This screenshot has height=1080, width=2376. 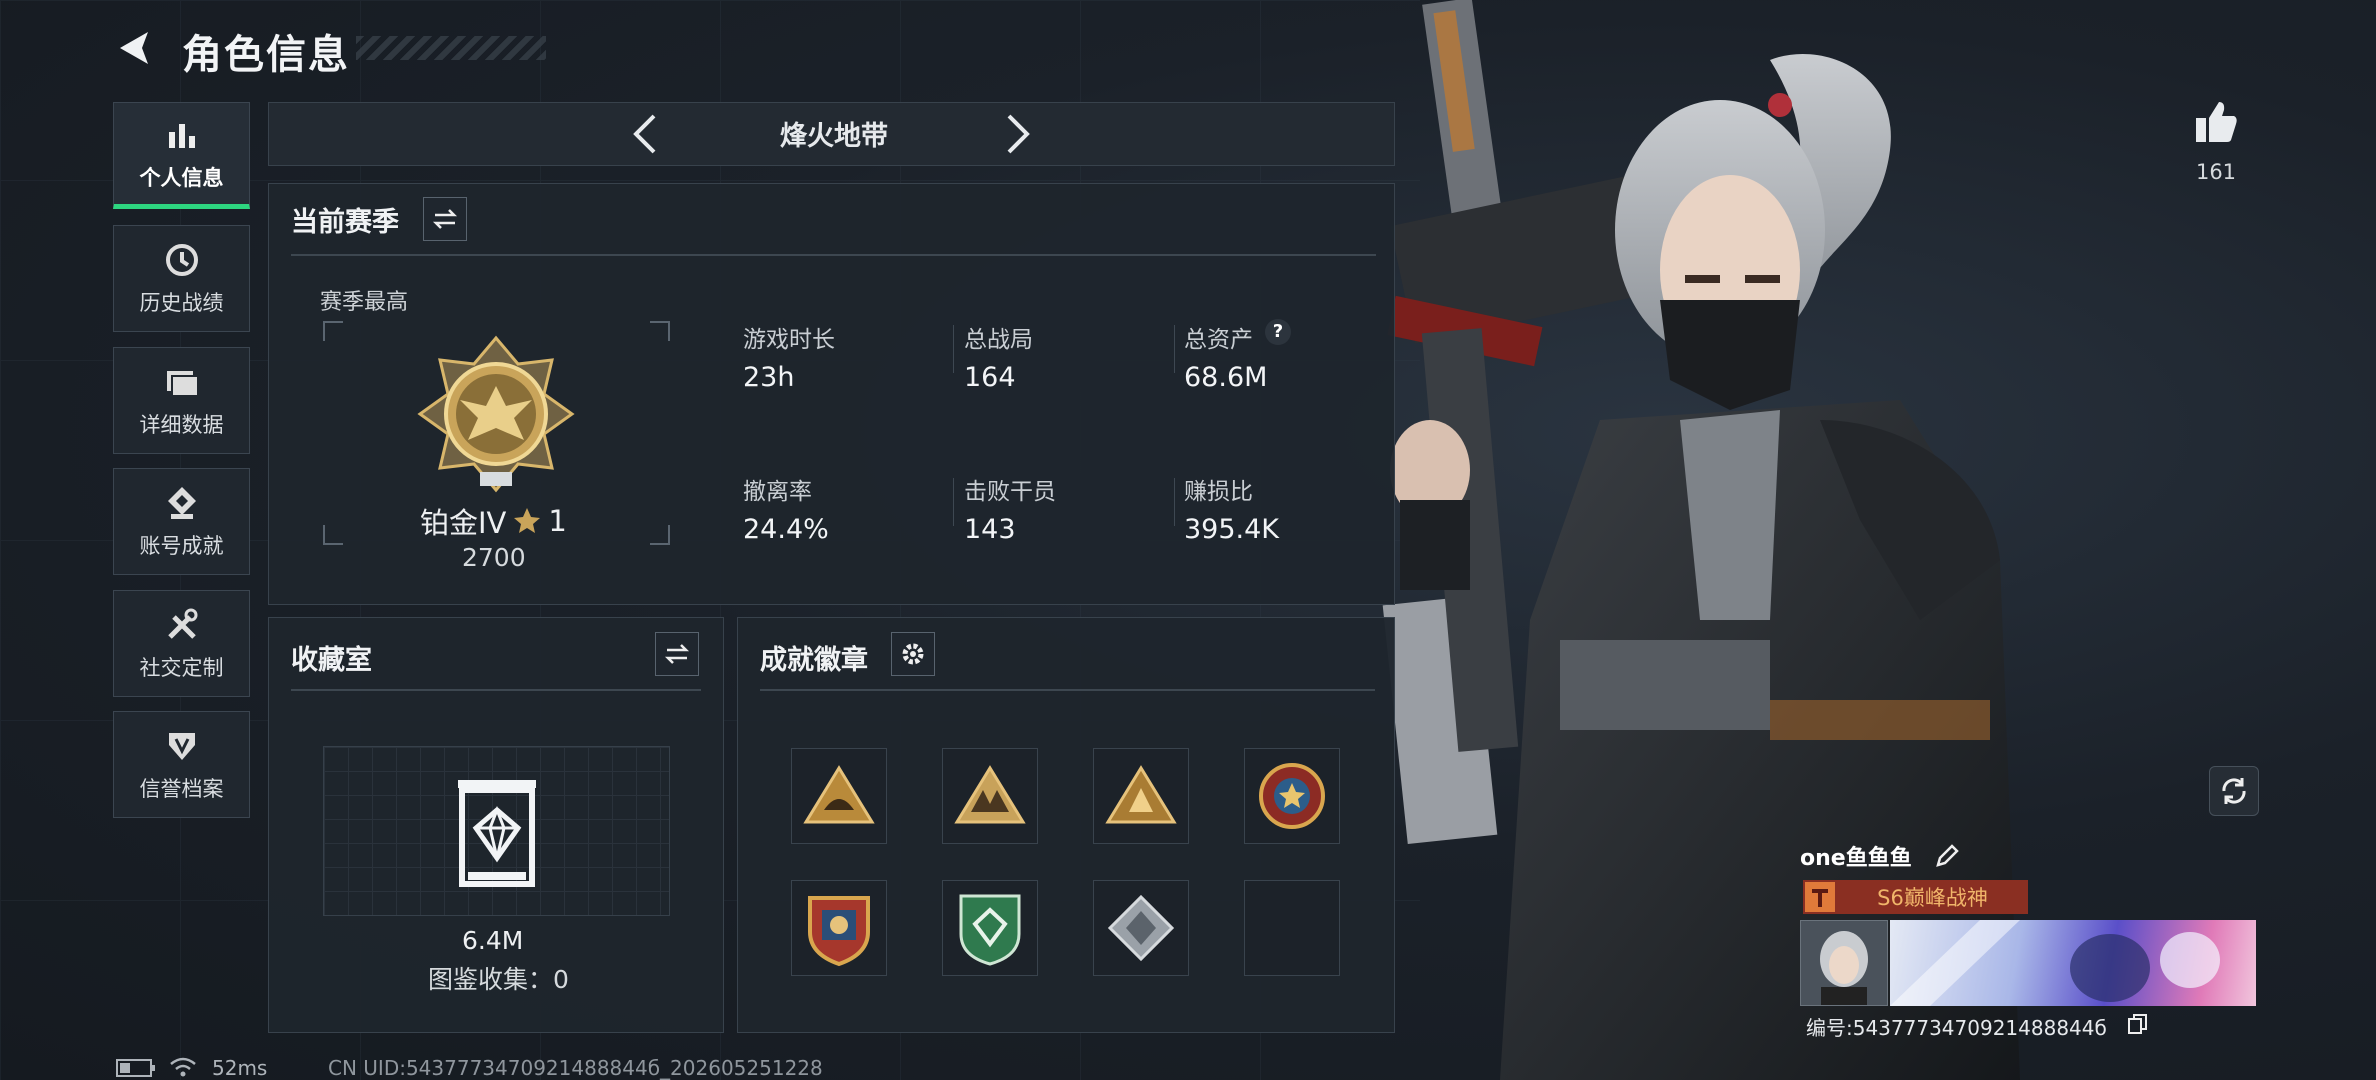 I want to click on title-tag: S6巅峰战神, so click(x=1915, y=897).